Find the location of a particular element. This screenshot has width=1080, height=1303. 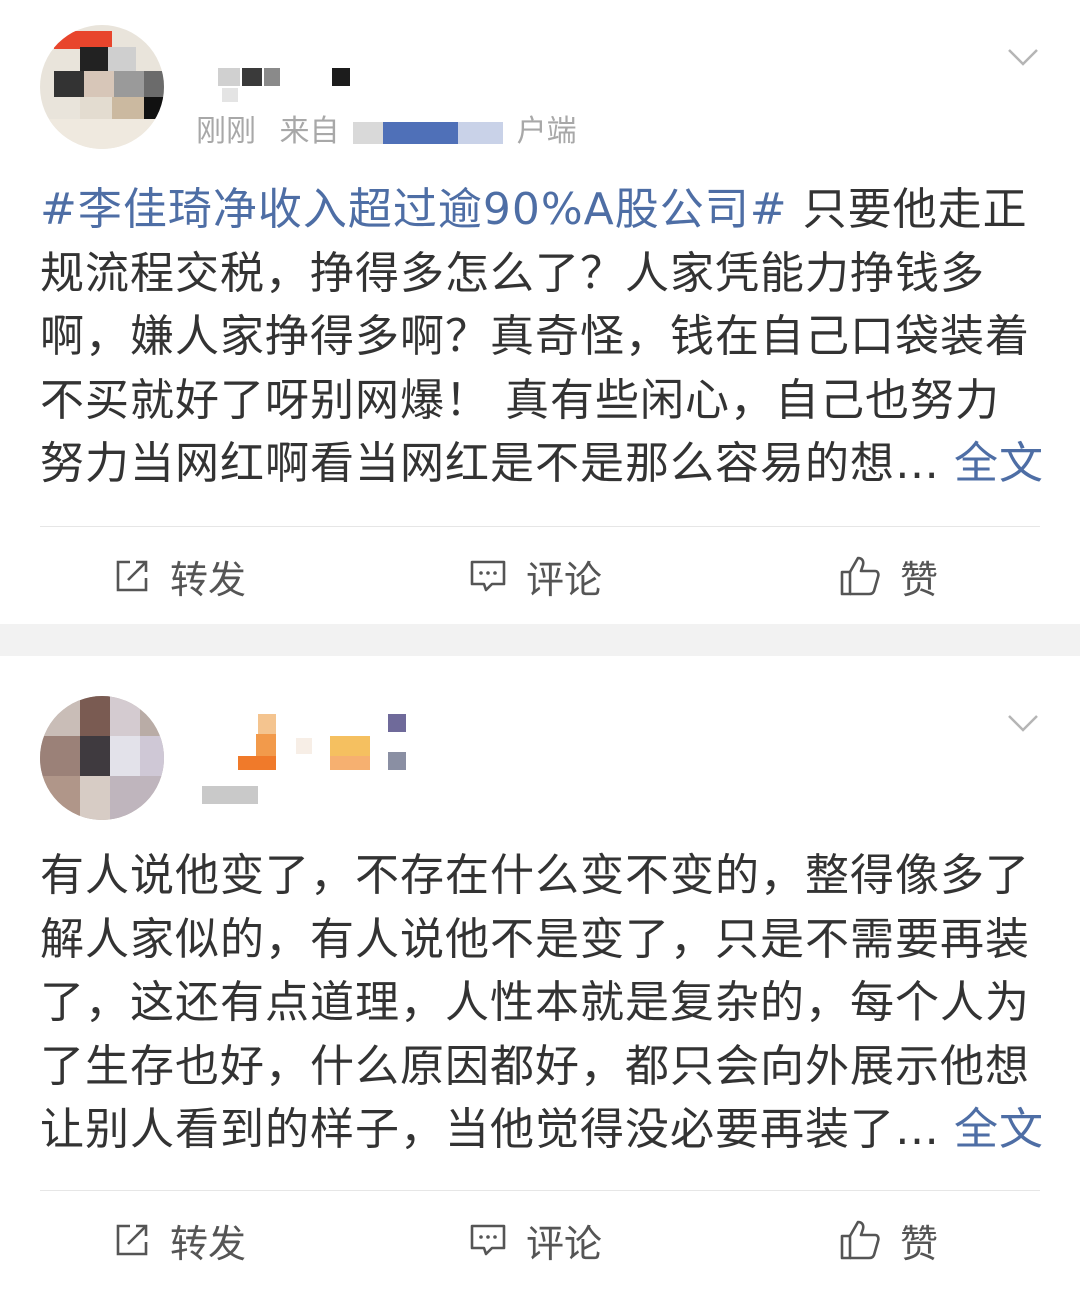

text-line: 啊，嫌人家挣得多啊？真奇怪，钱在自己口袋装着 is located at coordinates (535, 336).